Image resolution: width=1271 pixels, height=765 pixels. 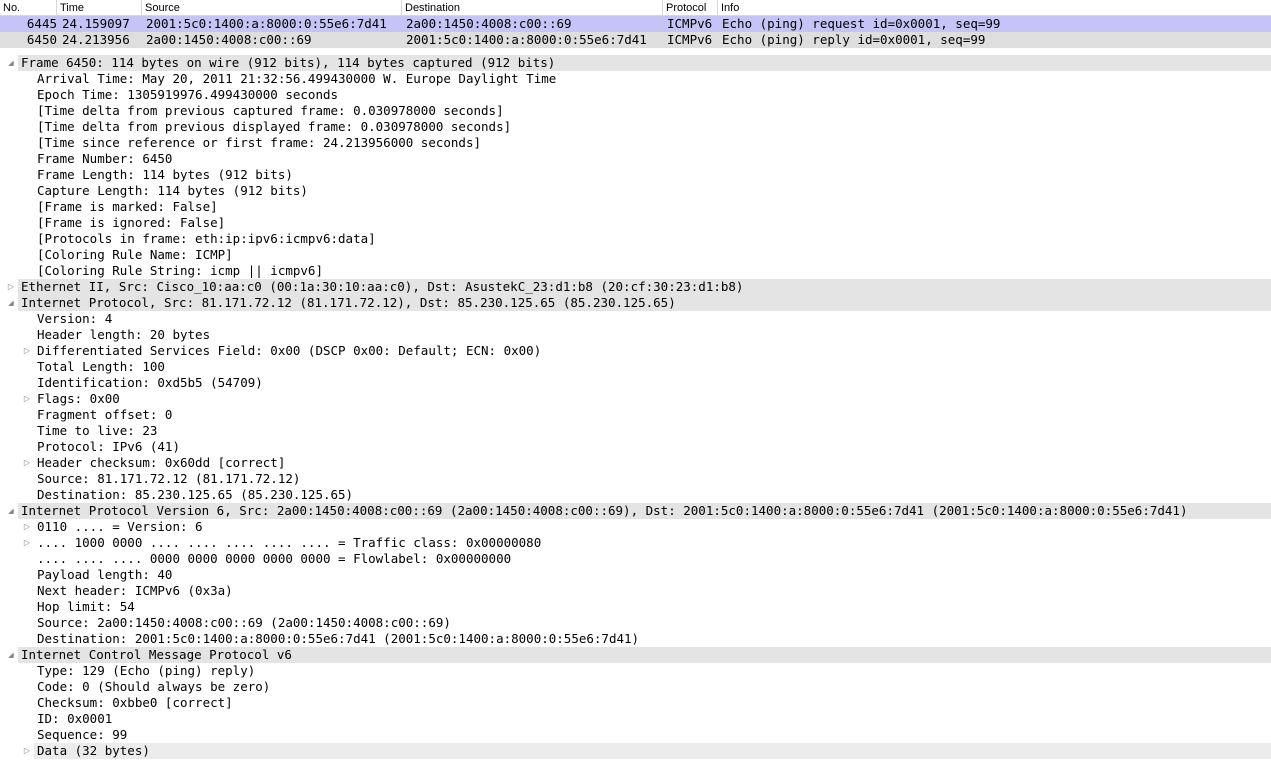 I want to click on detail-field-row: [Coloring Rule Name: ICMP], so click(x=635, y=255).